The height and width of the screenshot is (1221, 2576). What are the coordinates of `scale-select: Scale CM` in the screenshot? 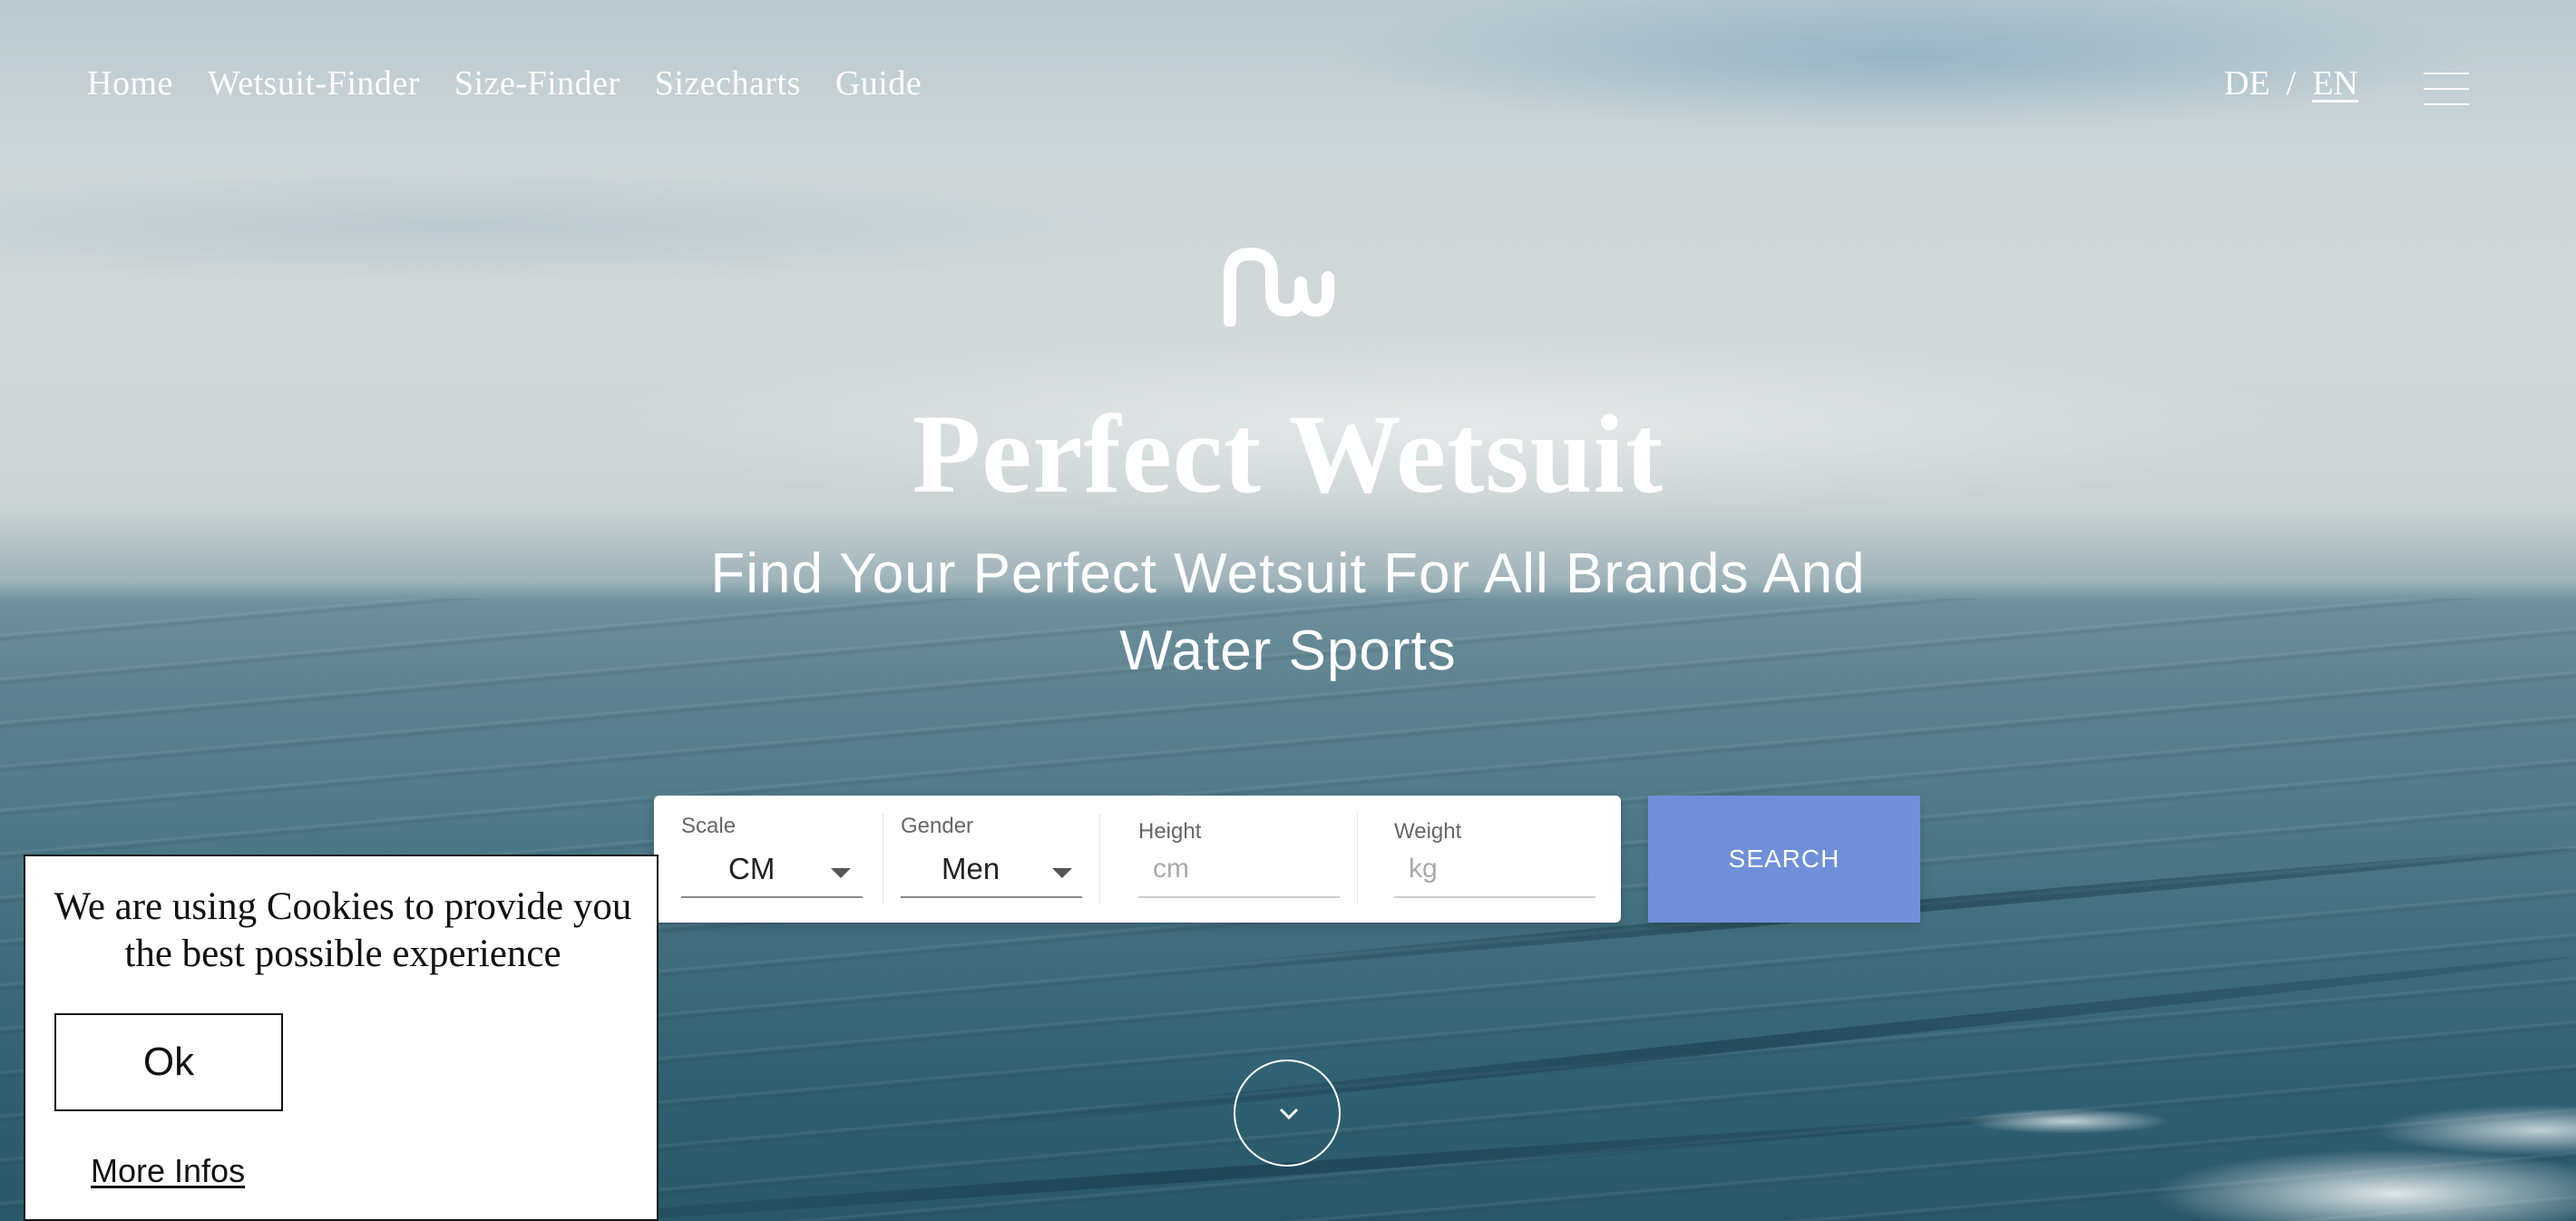 It's located at (772, 859).